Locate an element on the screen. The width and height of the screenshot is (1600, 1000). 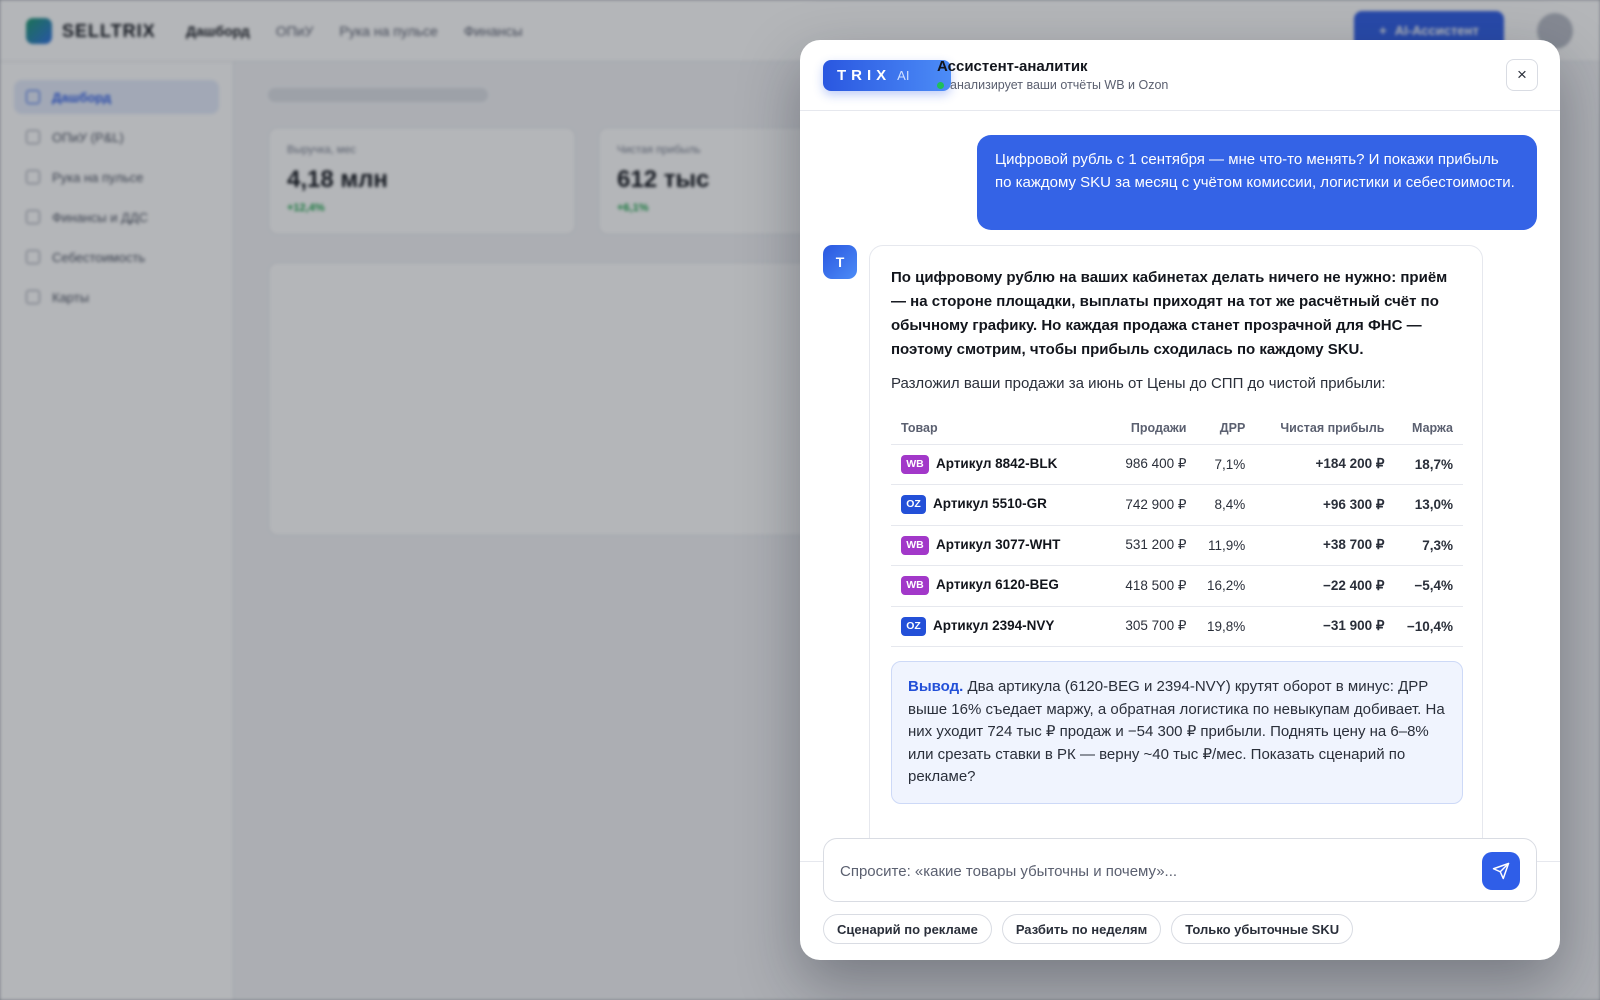
sales-cell: 986 400 ₽ is located at coordinates (1153, 464).